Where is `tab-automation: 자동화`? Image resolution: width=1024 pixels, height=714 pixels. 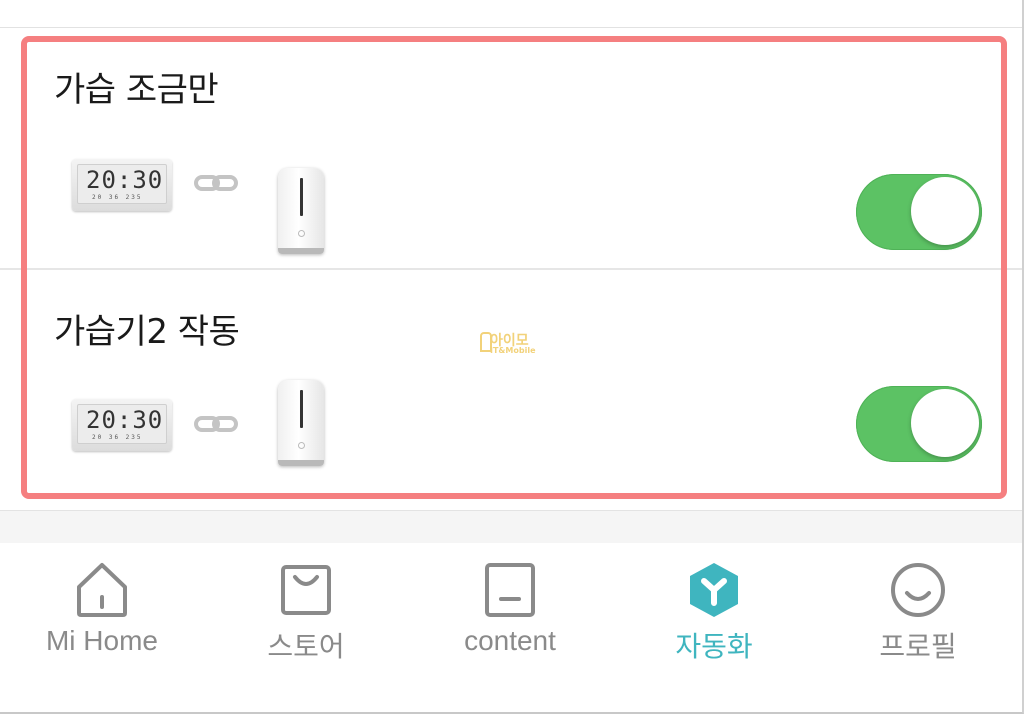
tab-automation: 자동화 is located at coordinates (714, 627).